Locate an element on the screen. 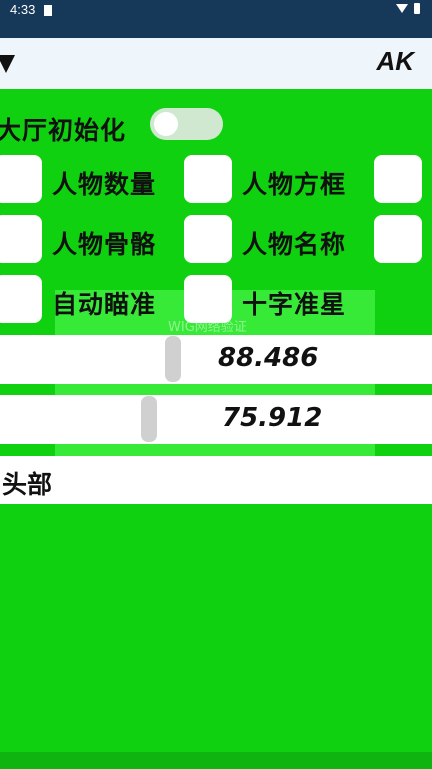  battery-icon is located at coordinates (417, 8).